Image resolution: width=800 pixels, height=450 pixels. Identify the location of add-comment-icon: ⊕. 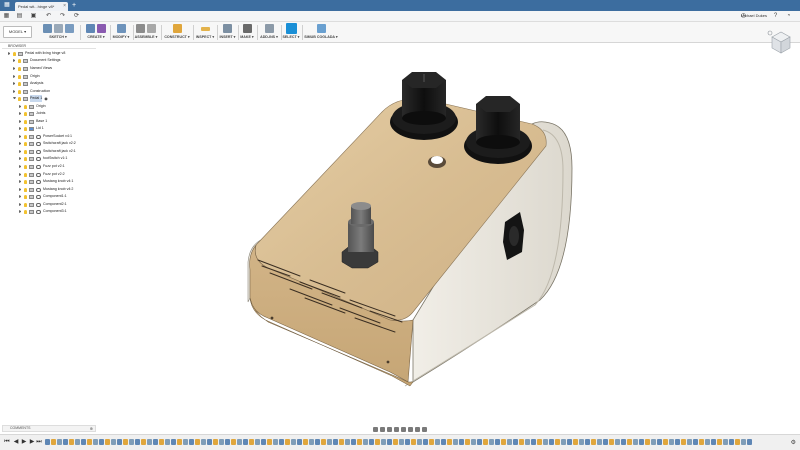
(91, 428).